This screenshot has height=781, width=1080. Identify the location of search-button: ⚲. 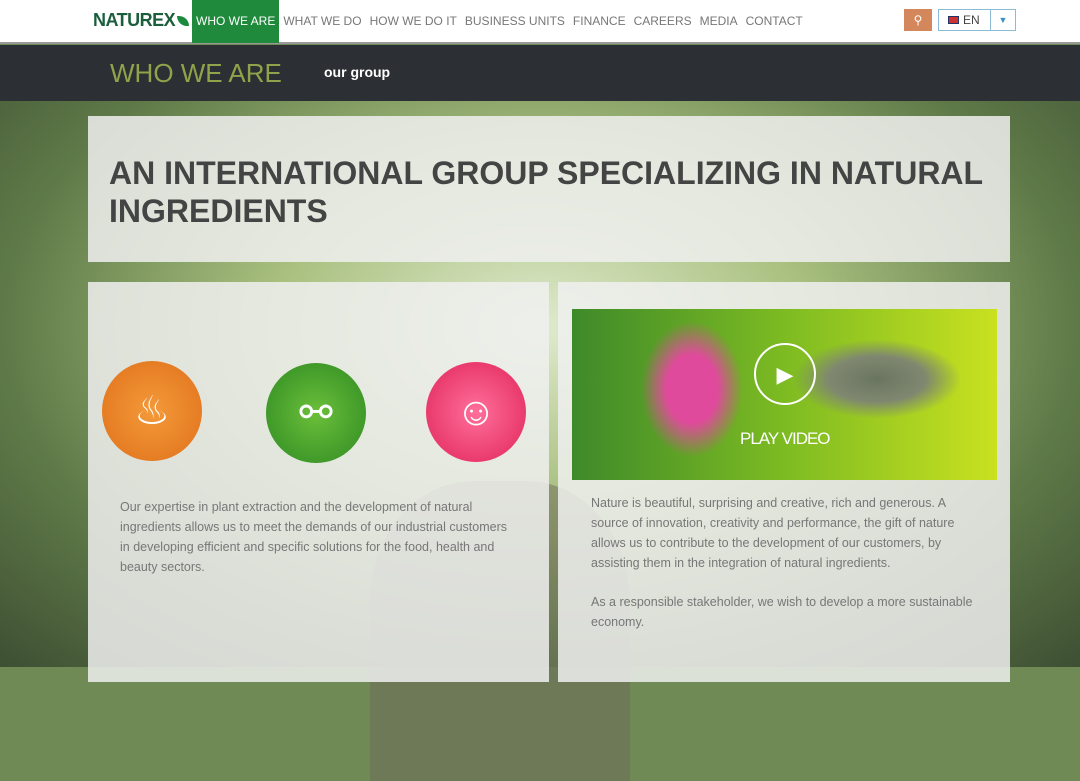
(918, 20).